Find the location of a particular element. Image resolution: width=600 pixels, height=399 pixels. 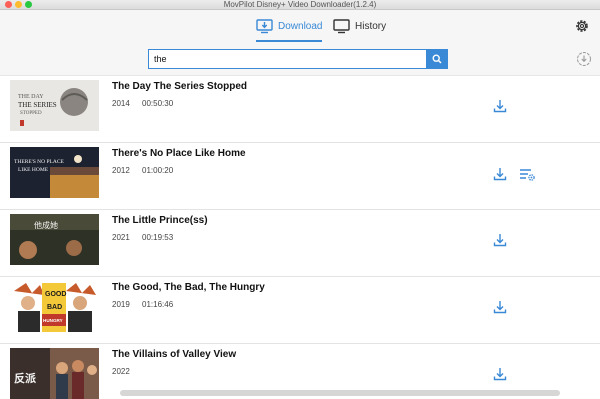

horizontal-scrollbar is located at coordinates (340, 393).